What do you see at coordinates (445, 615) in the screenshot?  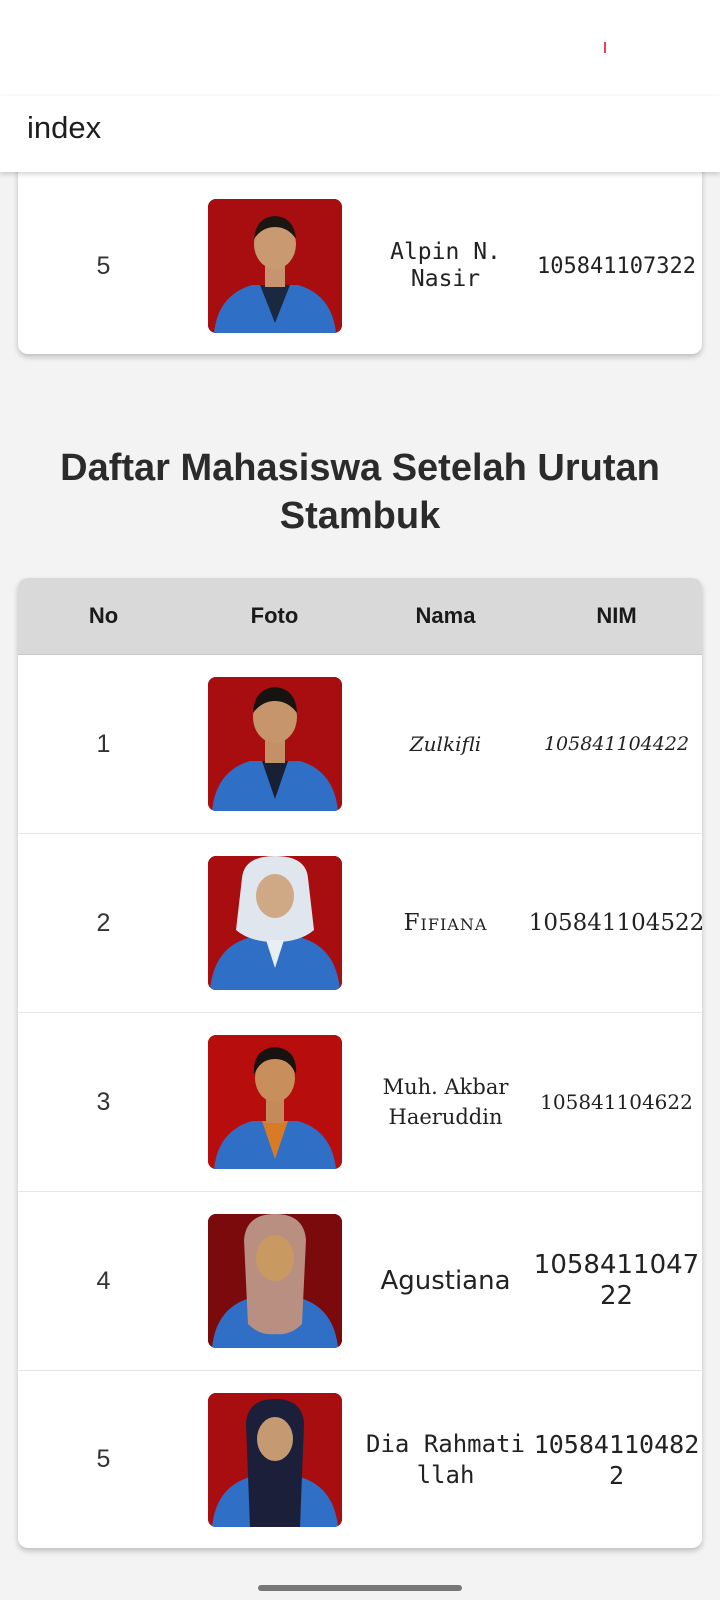 I see `header-nama: Nama` at bounding box center [445, 615].